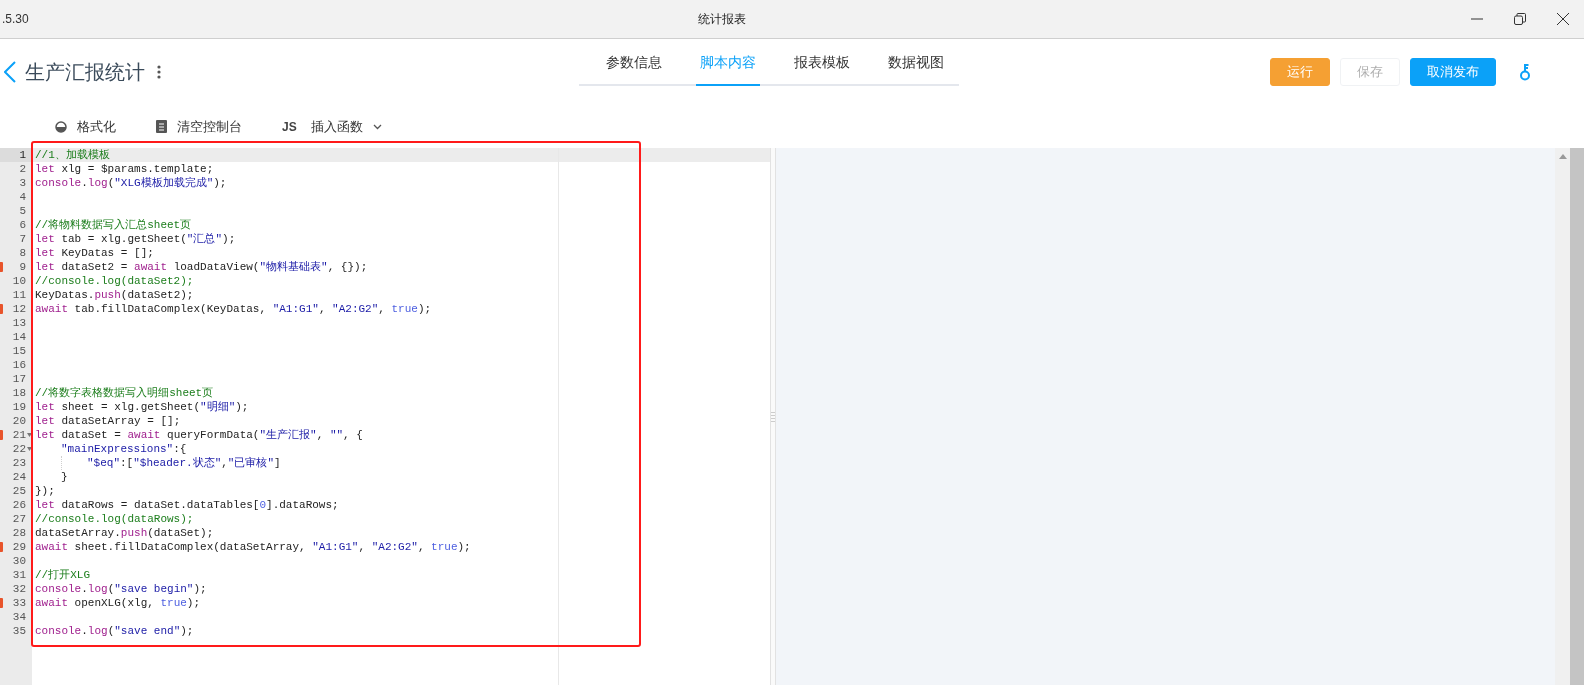  What do you see at coordinates (19, 491) in the screenshot?
I see `line-number: 25` at bounding box center [19, 491].